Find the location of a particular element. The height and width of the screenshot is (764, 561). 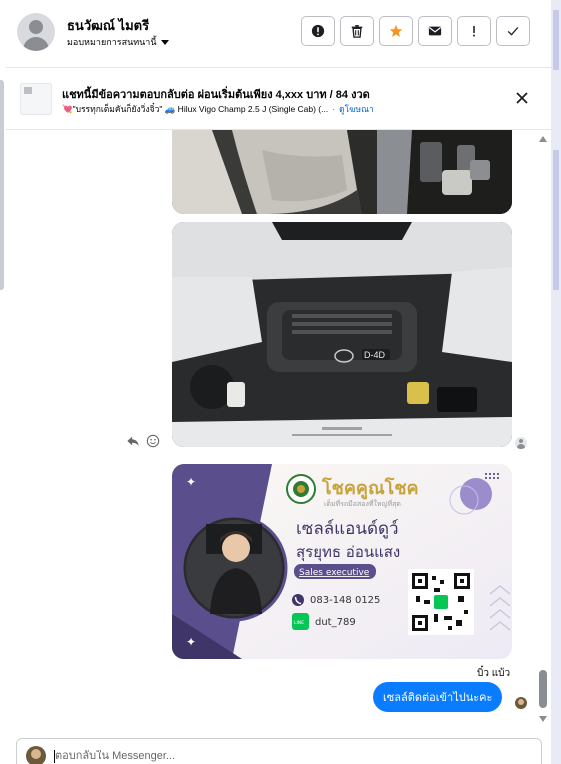

report-button is located at coordinates (318, 31).